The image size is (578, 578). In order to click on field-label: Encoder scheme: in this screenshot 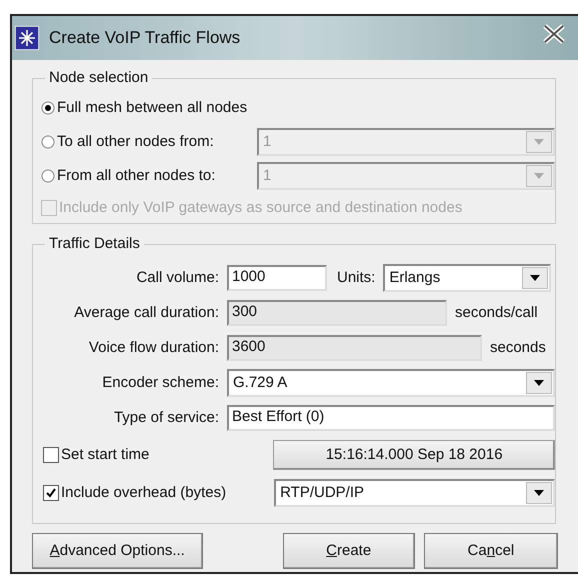, I will do `click(160, 382)`.